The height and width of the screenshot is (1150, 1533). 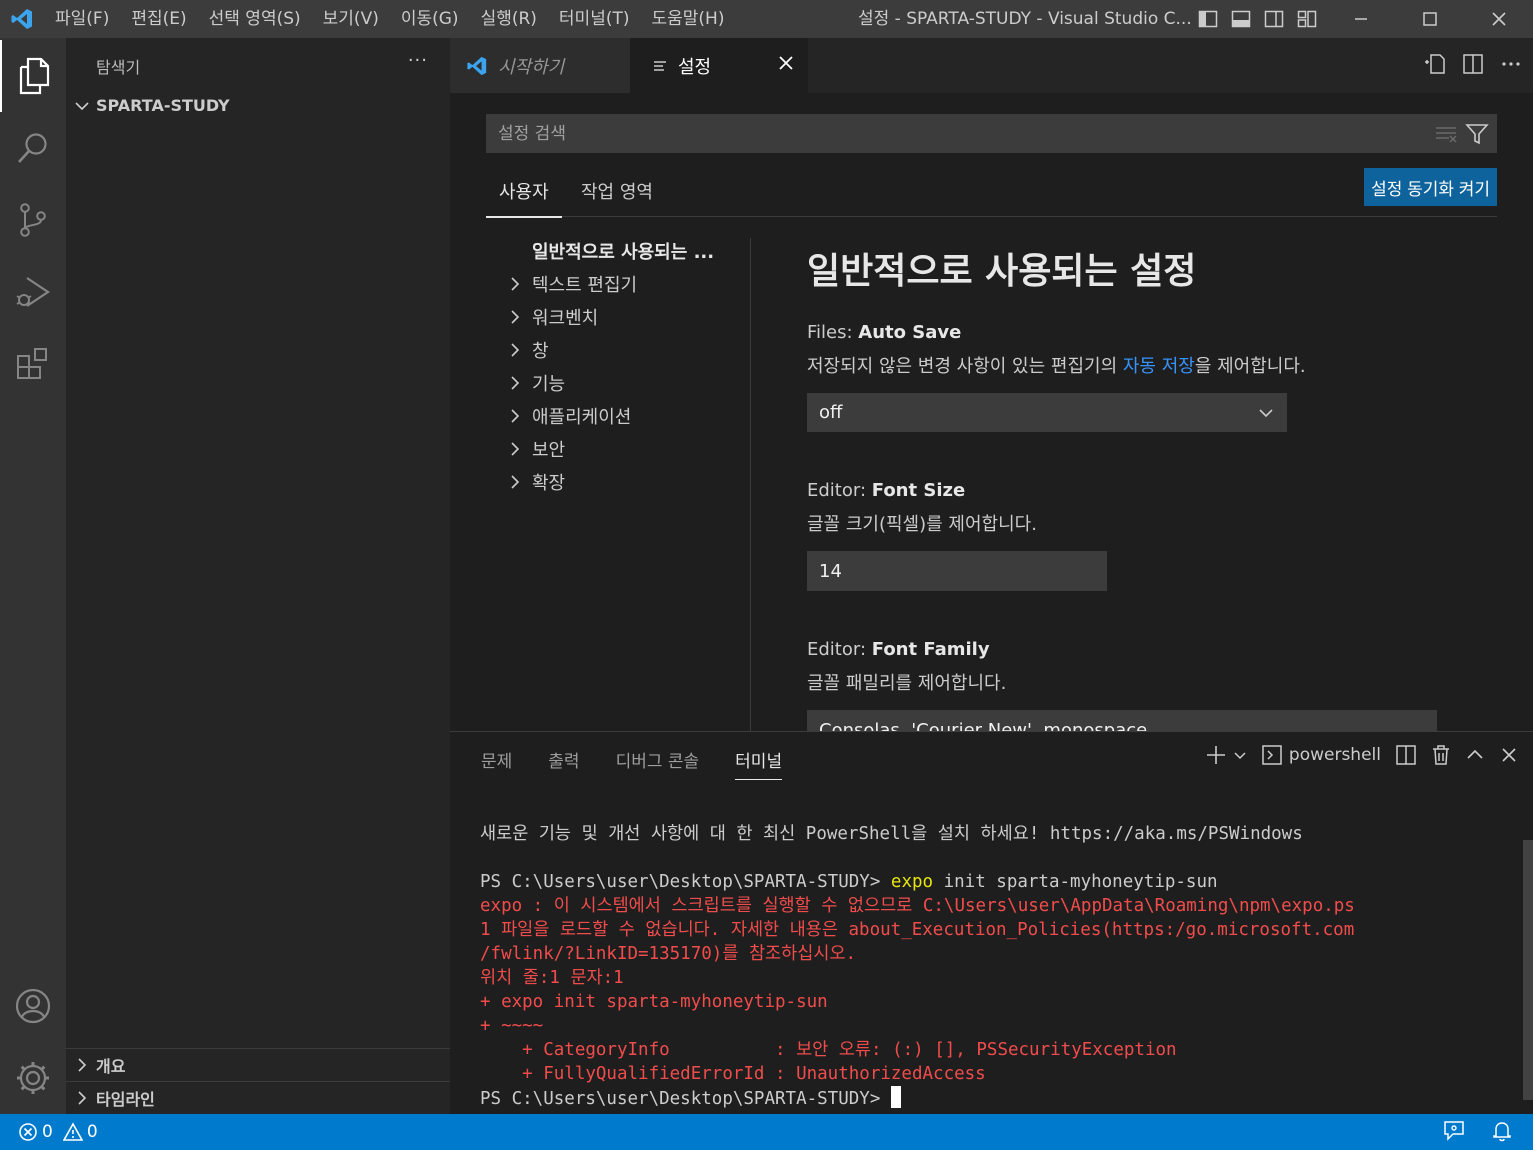 What do you see at coordinates (524, 198) in the screenshot?
I see `tab-user-settings: 사용자` at bounding box center [524, 198].